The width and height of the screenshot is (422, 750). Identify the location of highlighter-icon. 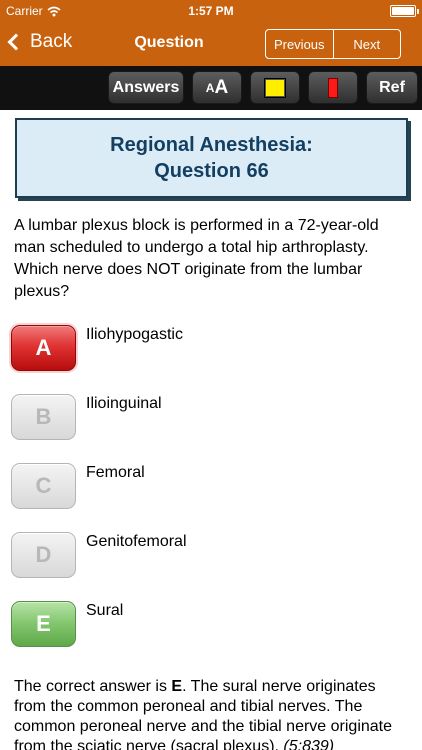
(275, 87).